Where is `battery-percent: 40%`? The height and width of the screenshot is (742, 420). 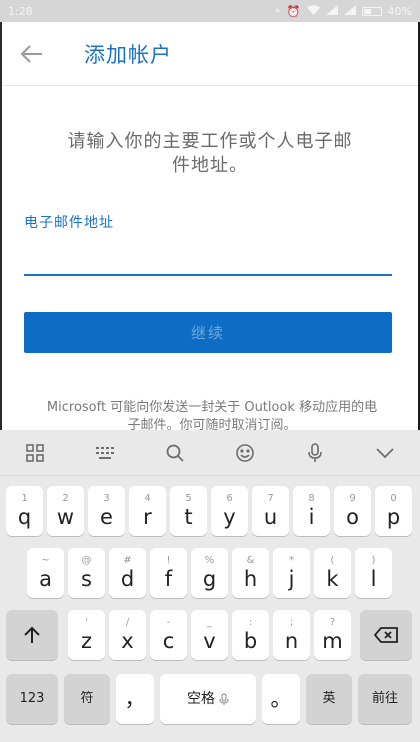
battery-percent: 40% is located at coordinates (399, 11).